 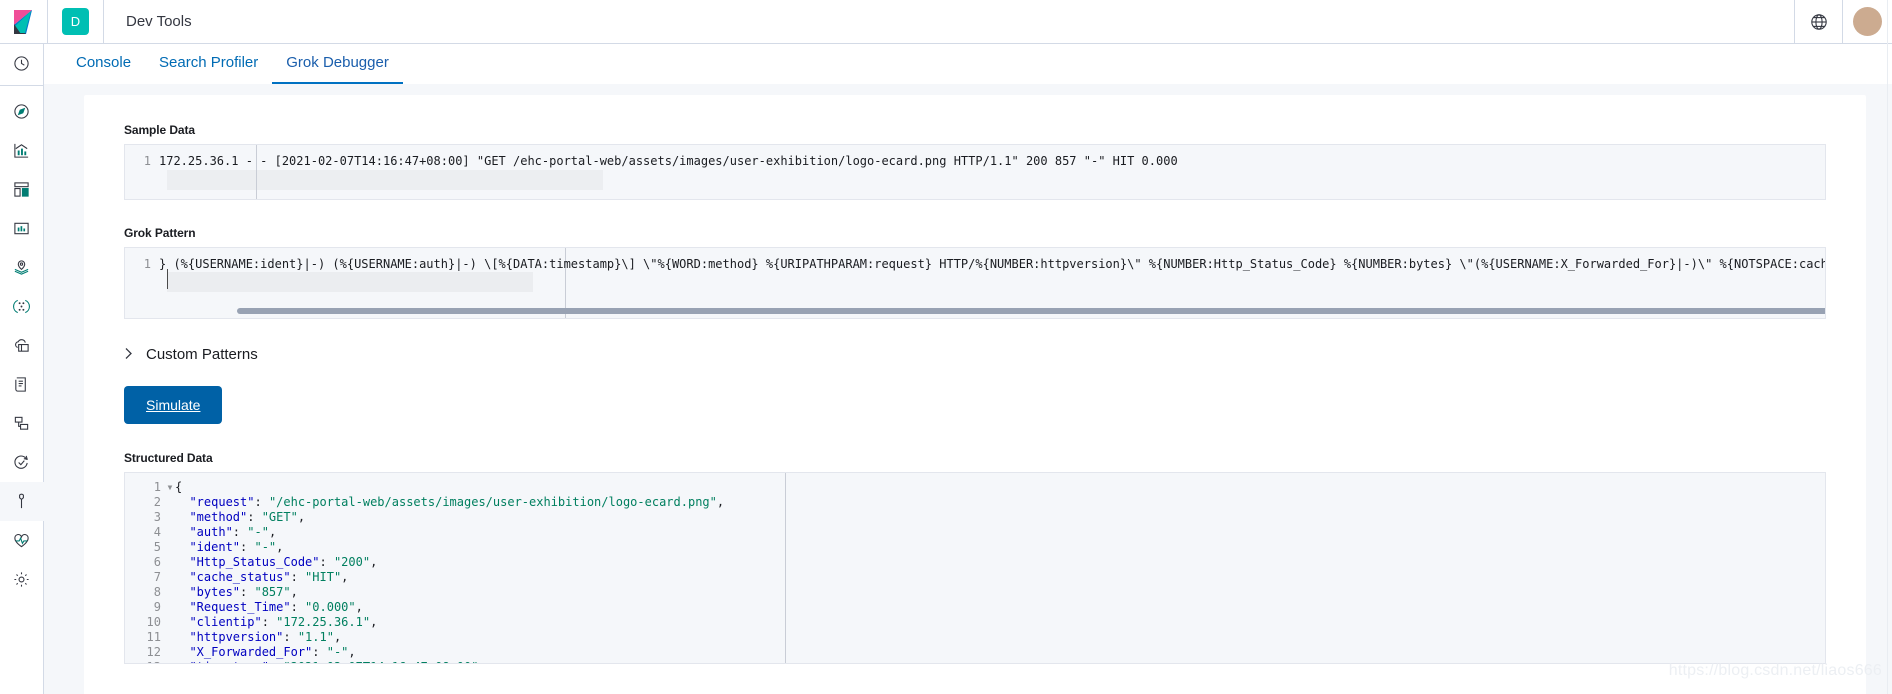 I want to click on tab-grok-debugger: Grok Debugger, so click(x=337, y=69).